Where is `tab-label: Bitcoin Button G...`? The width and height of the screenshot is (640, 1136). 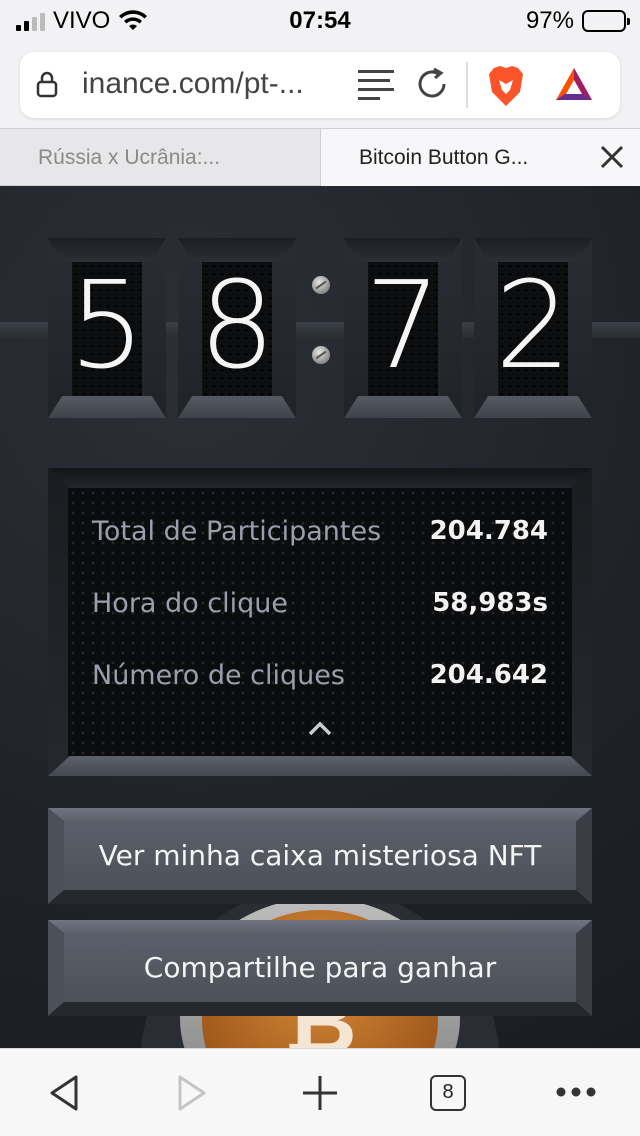
tab-label: Bitcoin Button G... is located at coordinates (444, 157).